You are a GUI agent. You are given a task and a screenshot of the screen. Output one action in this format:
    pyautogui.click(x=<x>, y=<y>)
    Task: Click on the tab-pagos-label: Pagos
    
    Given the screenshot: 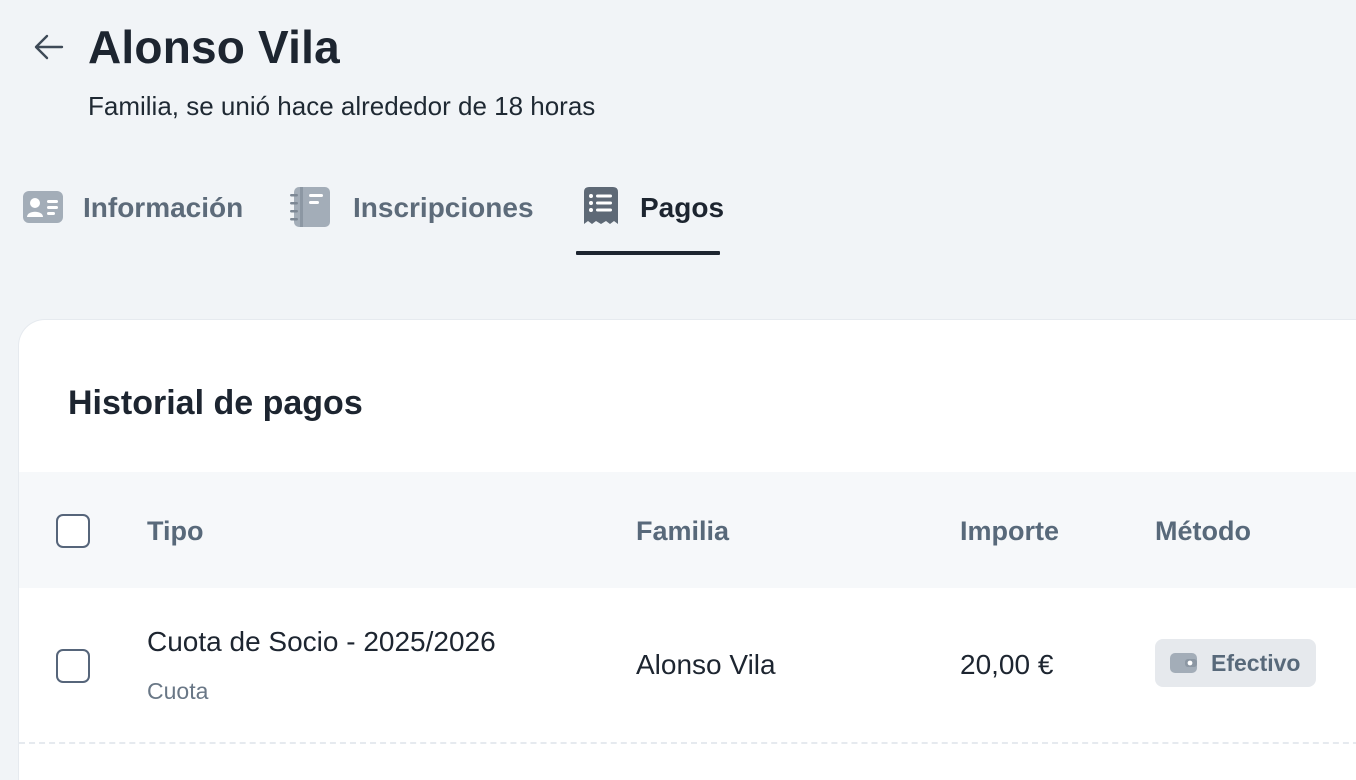 What is the action you would take?
    pyautogui.click(x=682, y=207)
    